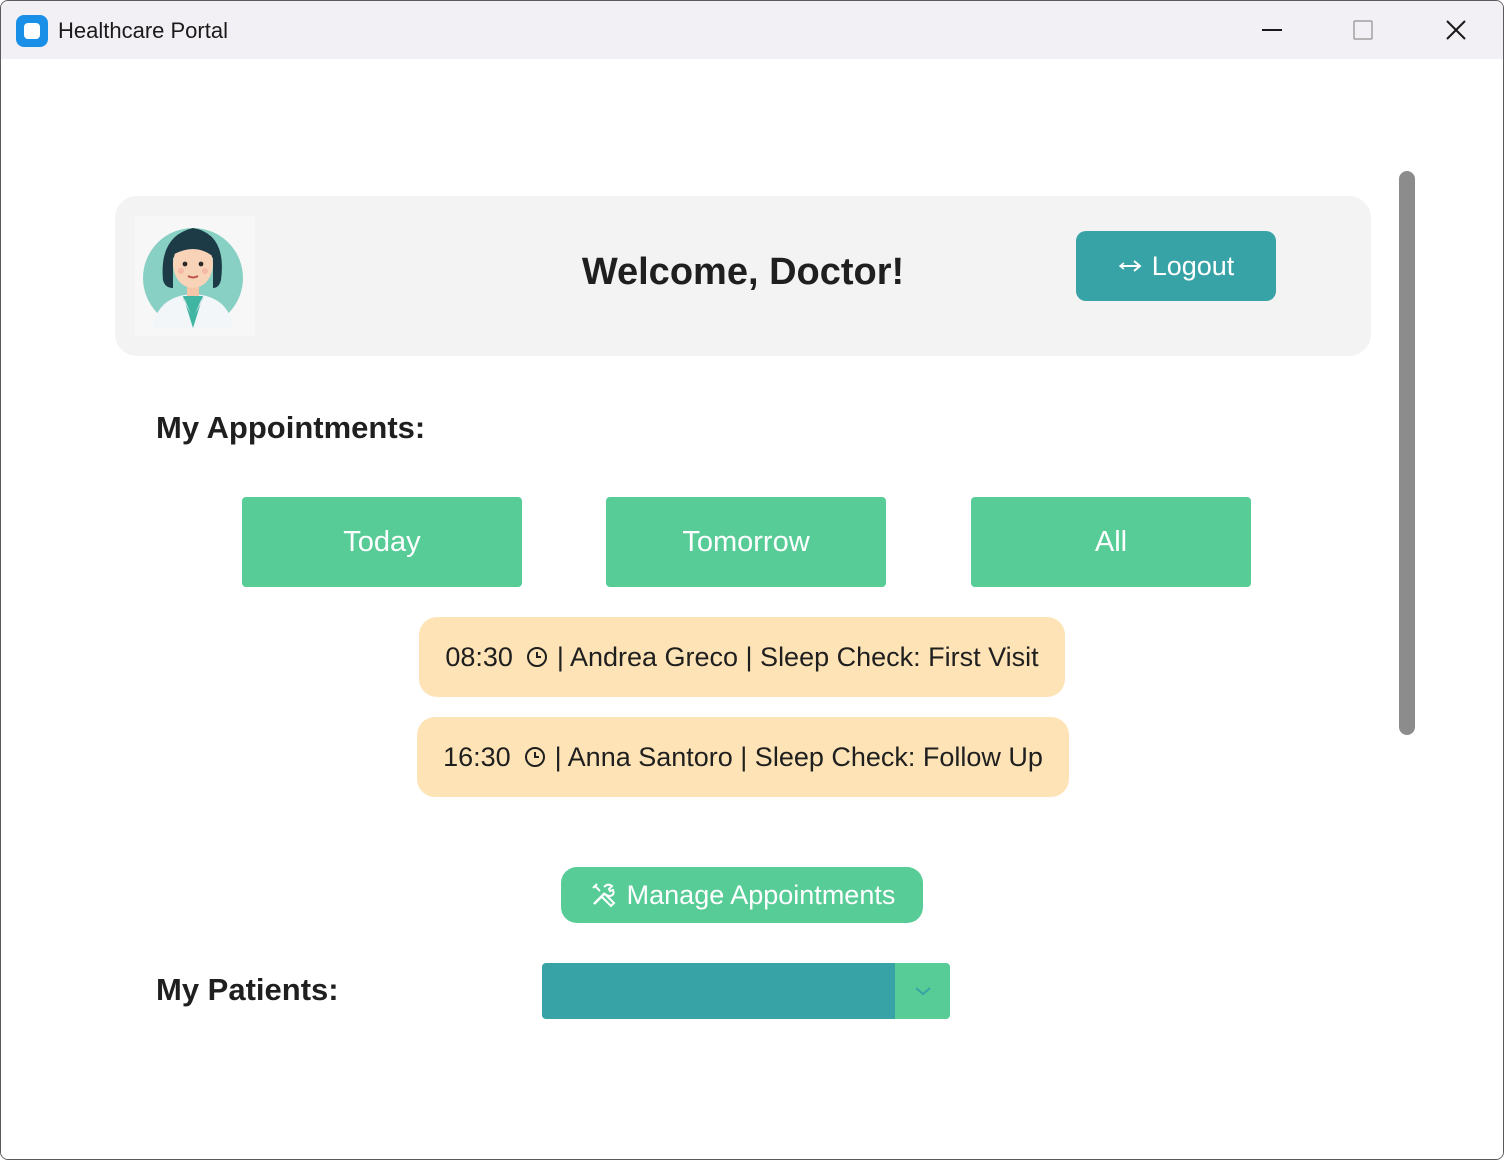 This screenshot has height=1160, width=1504. What do you see at coordinates (1193, 265) in the screenshot?
I see `logout-label: Logout` at bounding box center [1193, 265].